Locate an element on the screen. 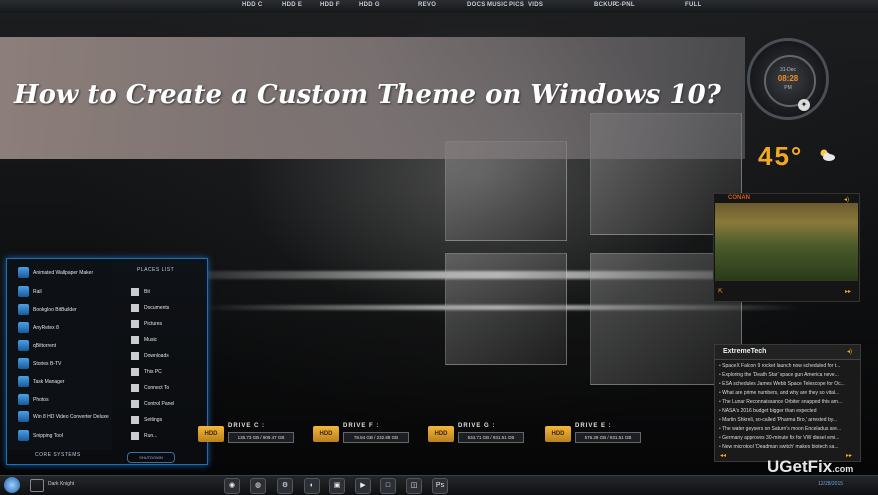 Image resolution: width=878 pixels, height=495 pixels. drive-g-meter: HDD DRIVE G : 534.71 GB / 931.51 GB is located at coordinates (478, 436).